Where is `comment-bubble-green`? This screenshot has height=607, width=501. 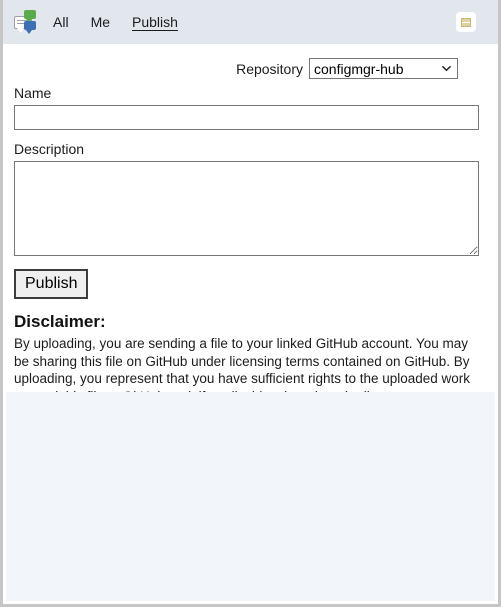
comment-bubble-green is located at coordinates (30, 16).